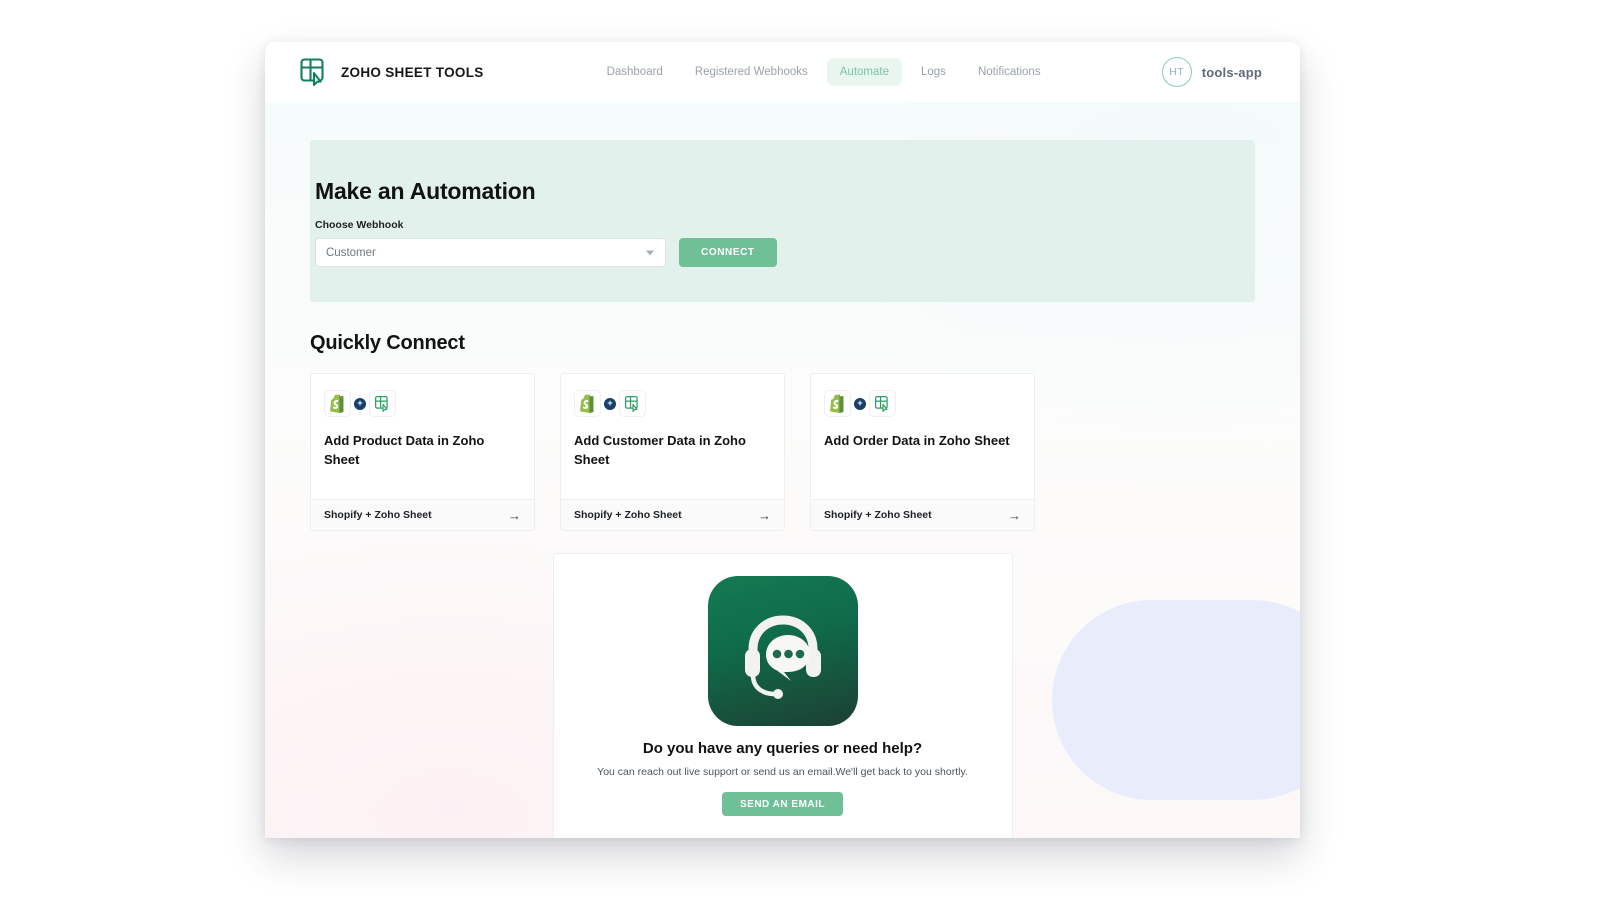 This screenshot has height=900, width=1600. I want to click on account-name: tools-app, so click(1231, 72).